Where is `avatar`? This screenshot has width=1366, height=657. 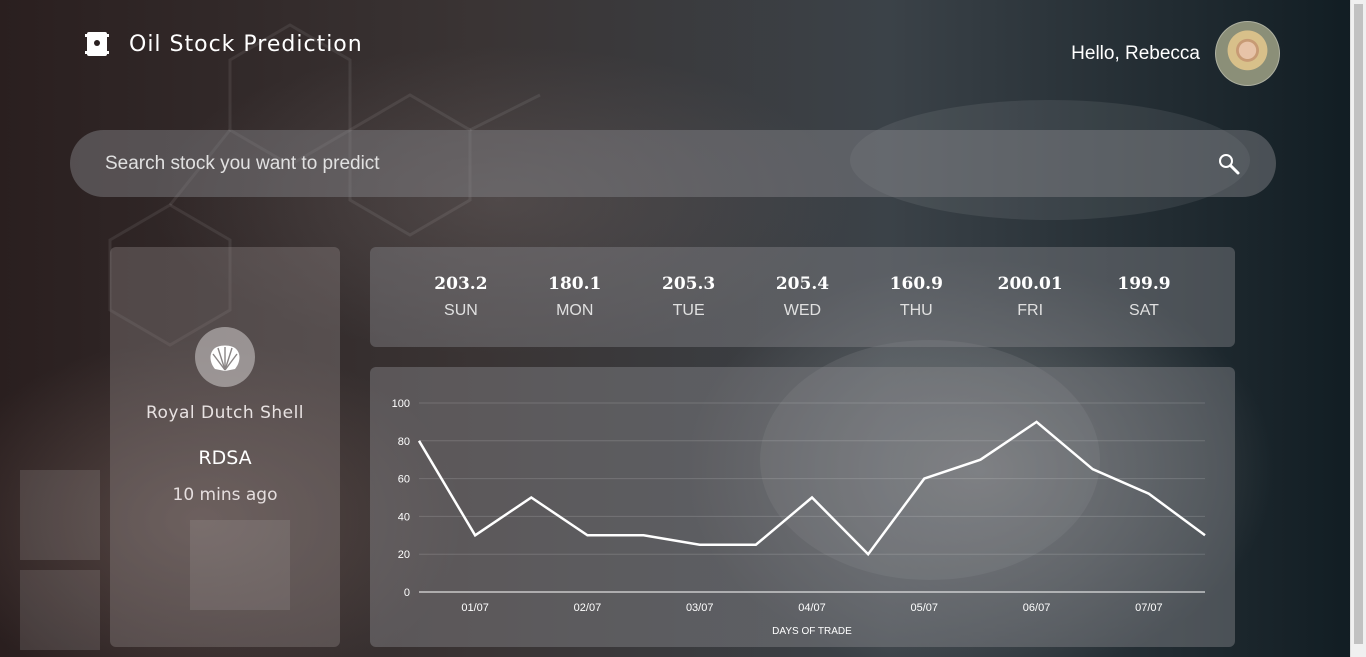
avatar is located at coordinates (1247, 53).